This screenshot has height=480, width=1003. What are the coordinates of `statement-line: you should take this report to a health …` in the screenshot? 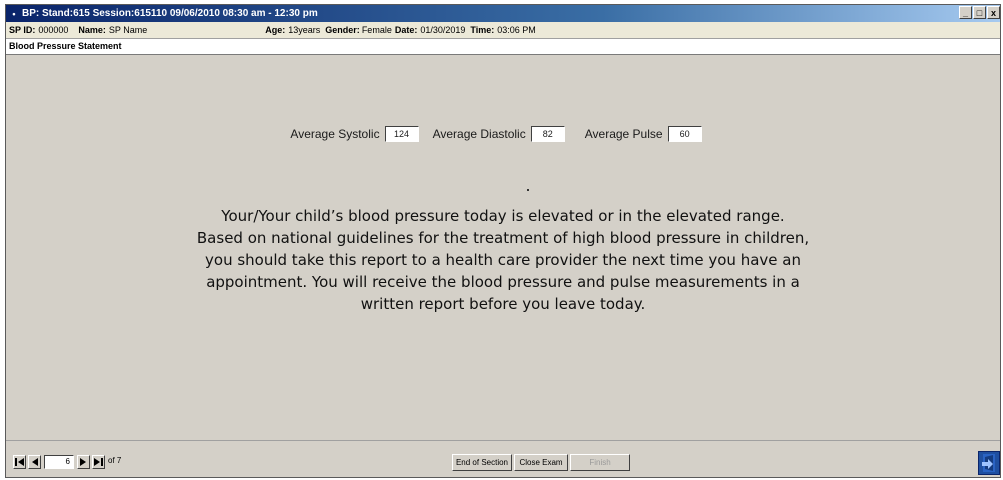 It's located at (503, 260).